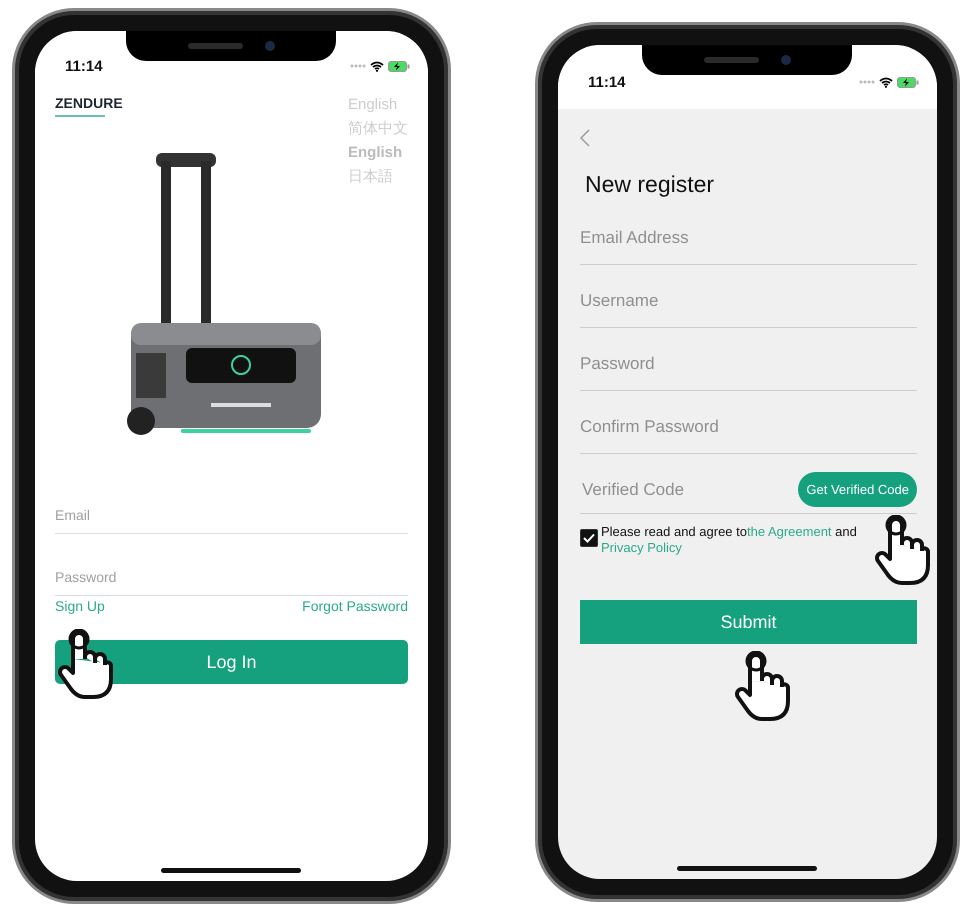 The image size is (960, 904). I want to click on checkbox, so click(589, 538).